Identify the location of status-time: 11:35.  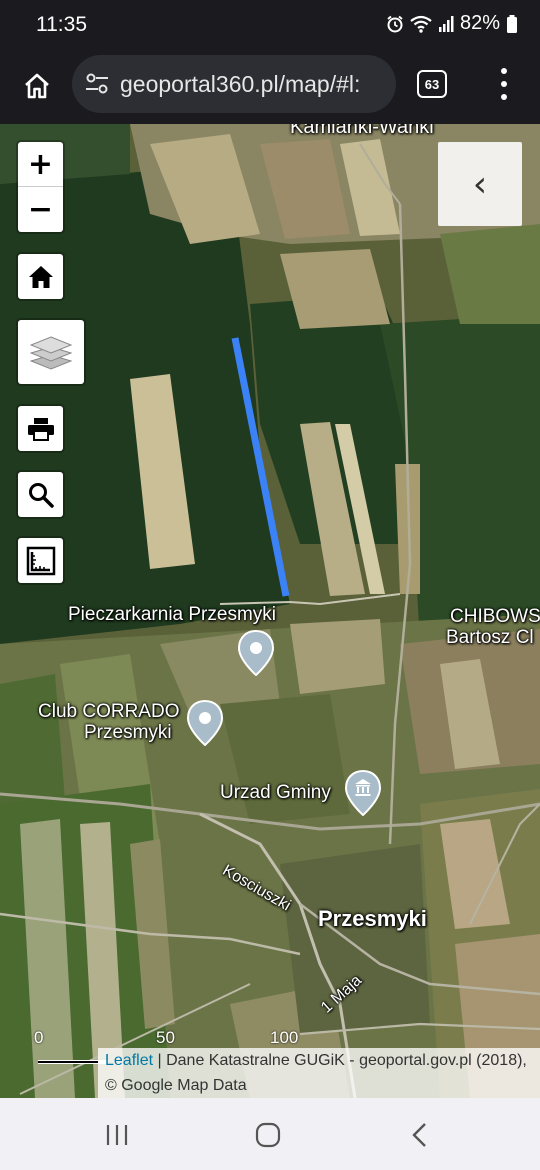
(61, 24).